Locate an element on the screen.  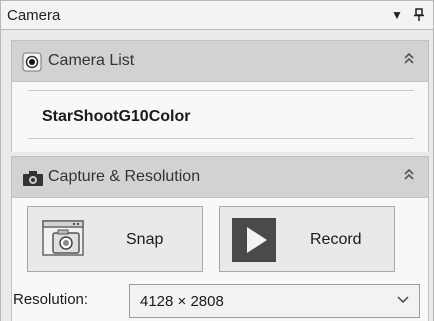
resolution-label: Resolution: is located at coordinates (51, 299).